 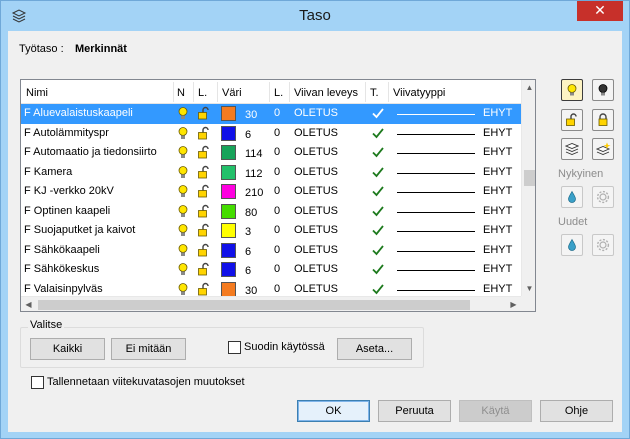 I want to click on hide-layer-button, so click(x=603, y=90).